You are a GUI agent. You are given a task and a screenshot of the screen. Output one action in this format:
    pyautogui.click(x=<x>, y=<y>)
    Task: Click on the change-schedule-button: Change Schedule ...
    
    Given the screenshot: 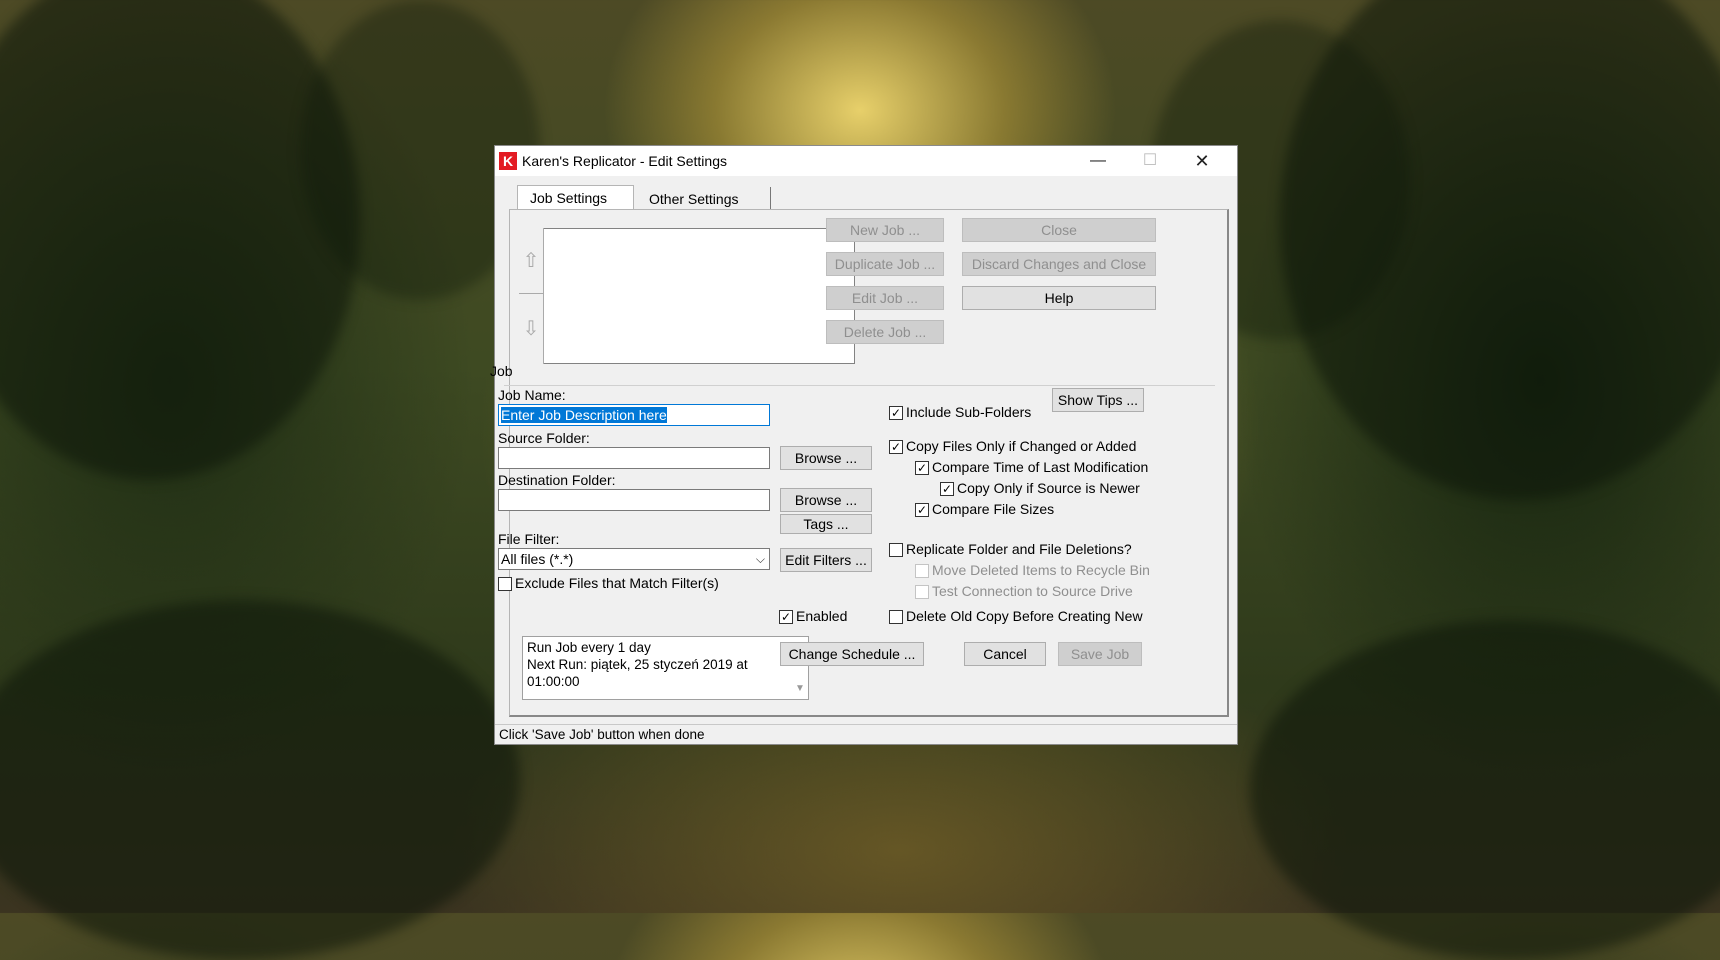 What is the action you would take?
    pyautogui.click(x=852, y=654)
    